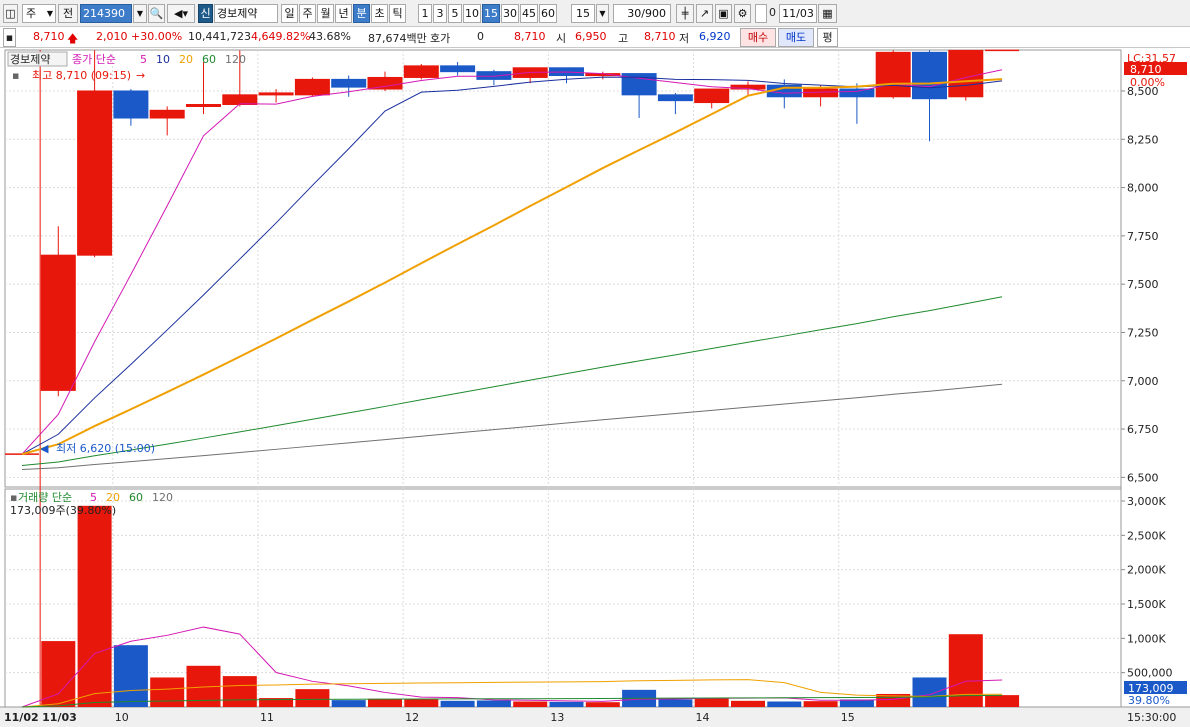  Describe the element at coordinates (1143, 477) in the screenshot. I see `price-tick-label: 6,500` at that location.